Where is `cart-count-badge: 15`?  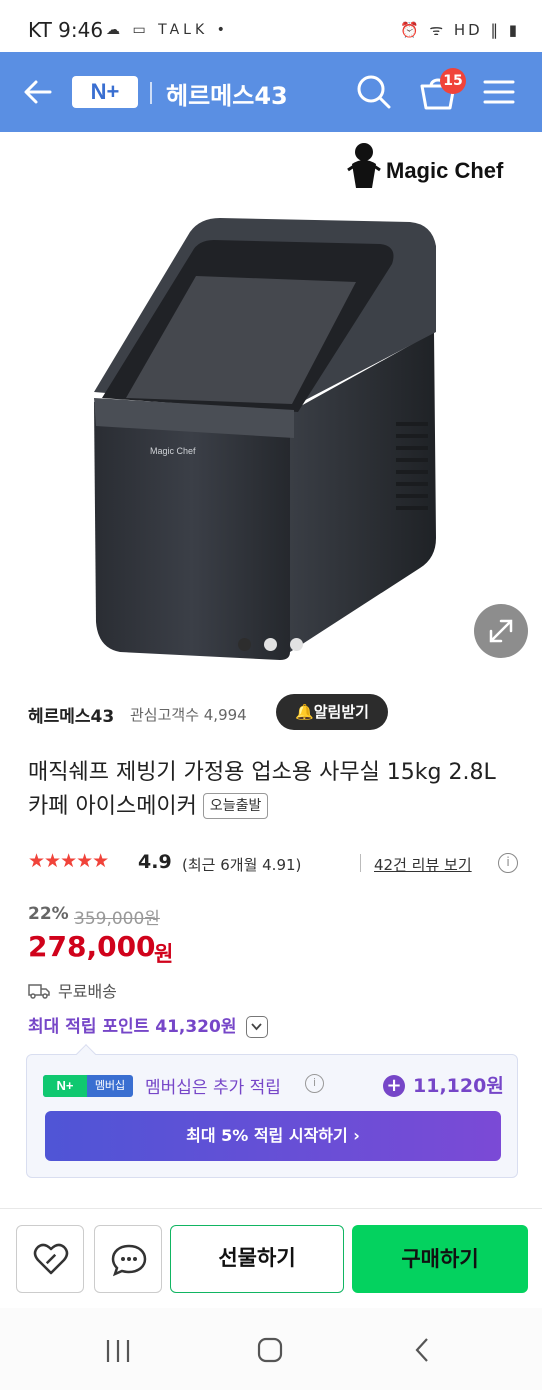 cart-count-badge: 15 is located at coordinates (453, 81).